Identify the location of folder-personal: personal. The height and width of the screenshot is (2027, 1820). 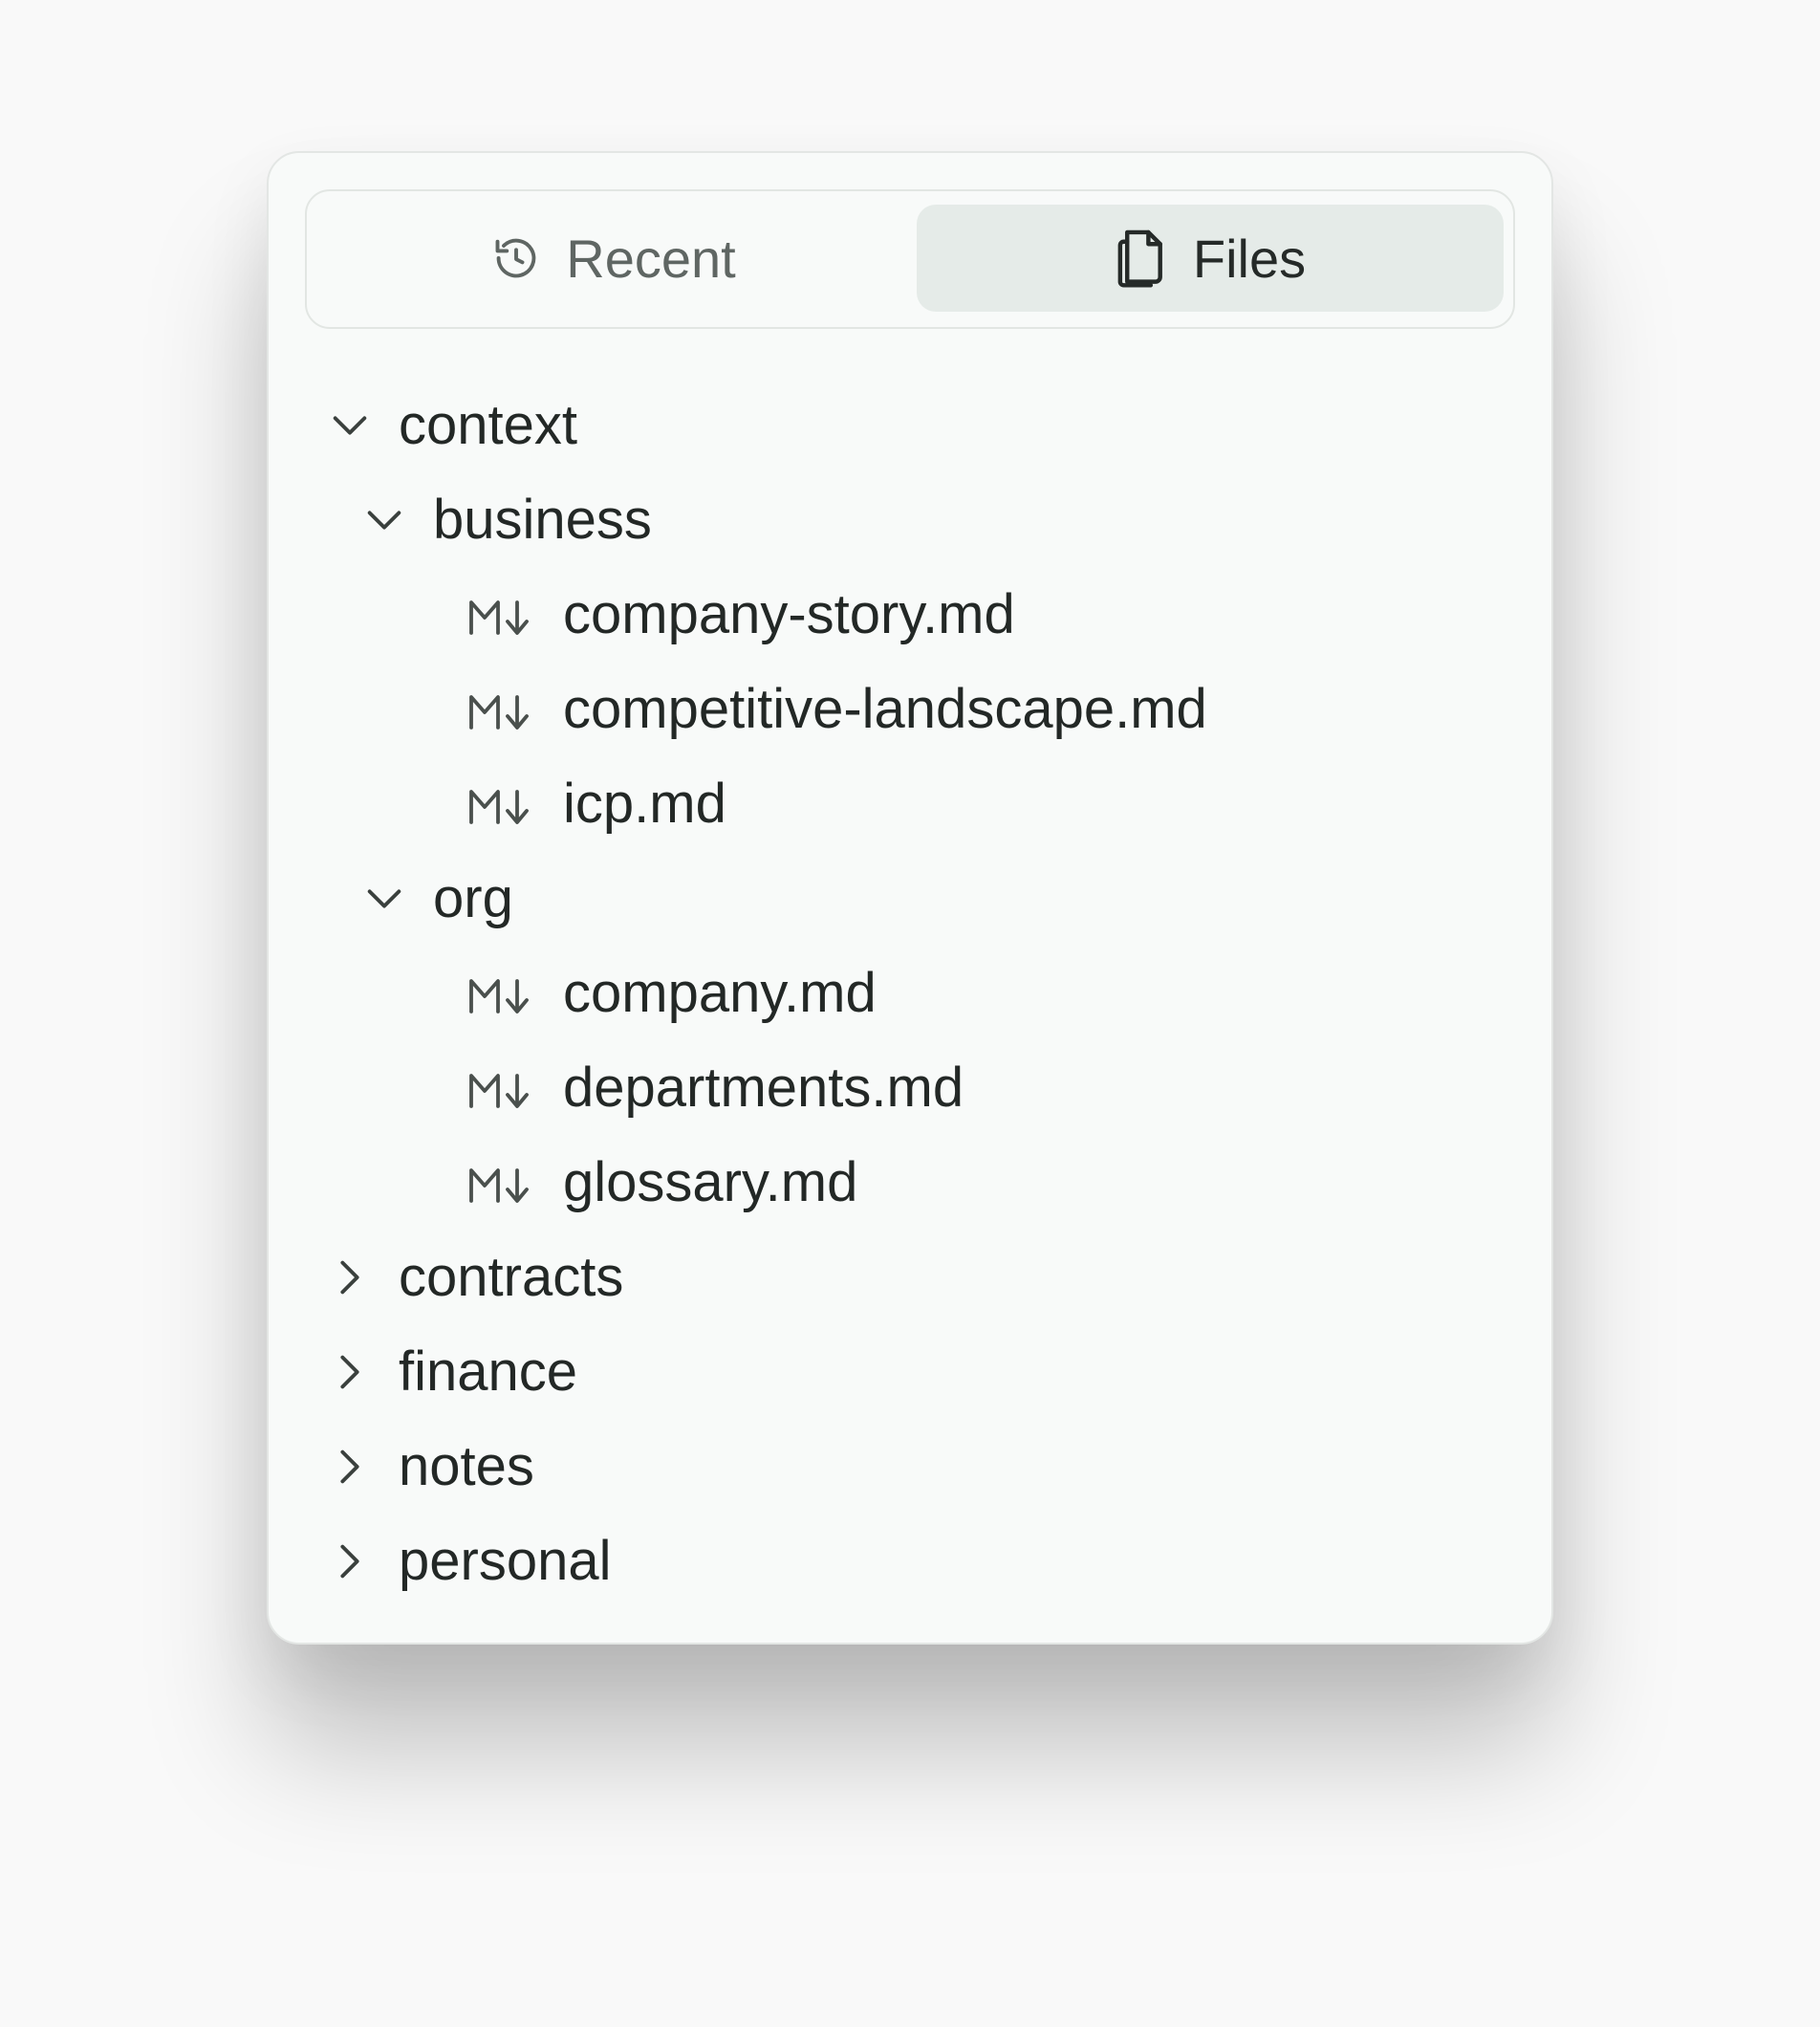
(910, 1561).